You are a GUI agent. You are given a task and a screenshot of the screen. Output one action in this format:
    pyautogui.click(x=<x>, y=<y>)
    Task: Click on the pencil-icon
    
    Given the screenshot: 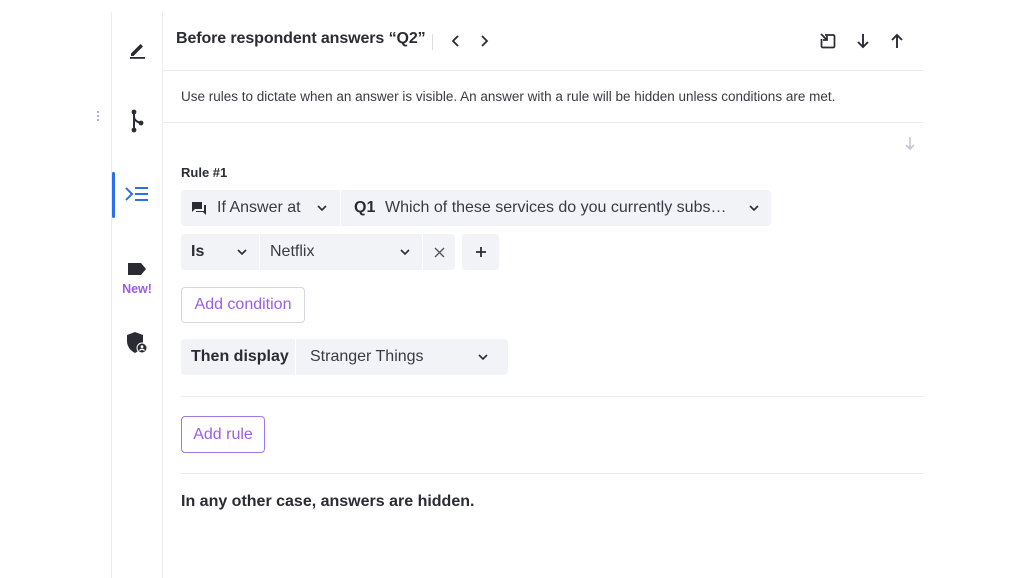 What is the action you would take?
    pyautogui.click(x=137, y=51)
    